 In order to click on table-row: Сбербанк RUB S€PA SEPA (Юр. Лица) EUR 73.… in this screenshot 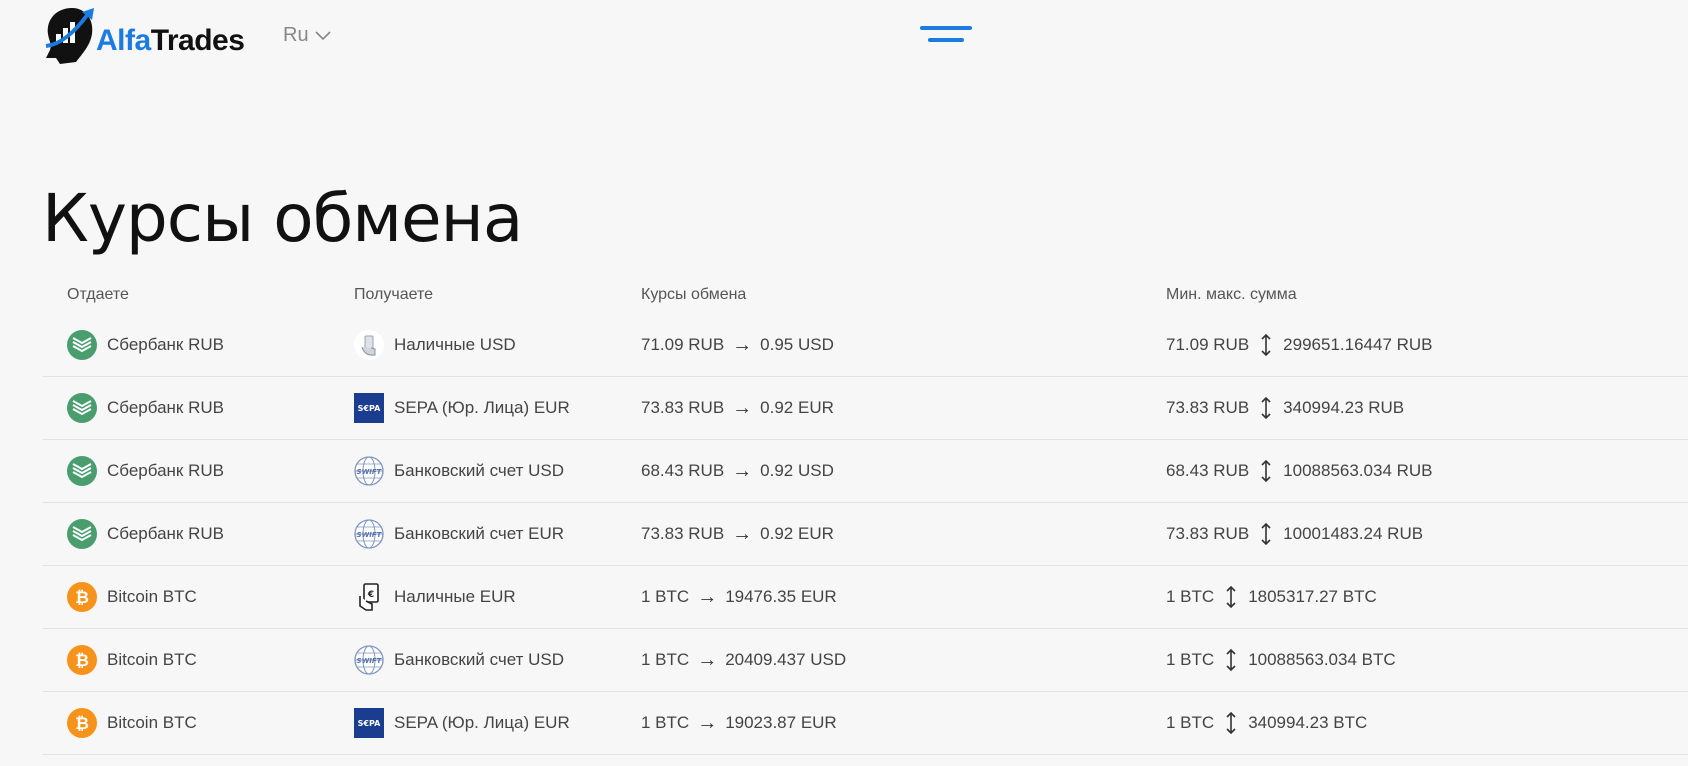, I will do `click(865, 408)`.